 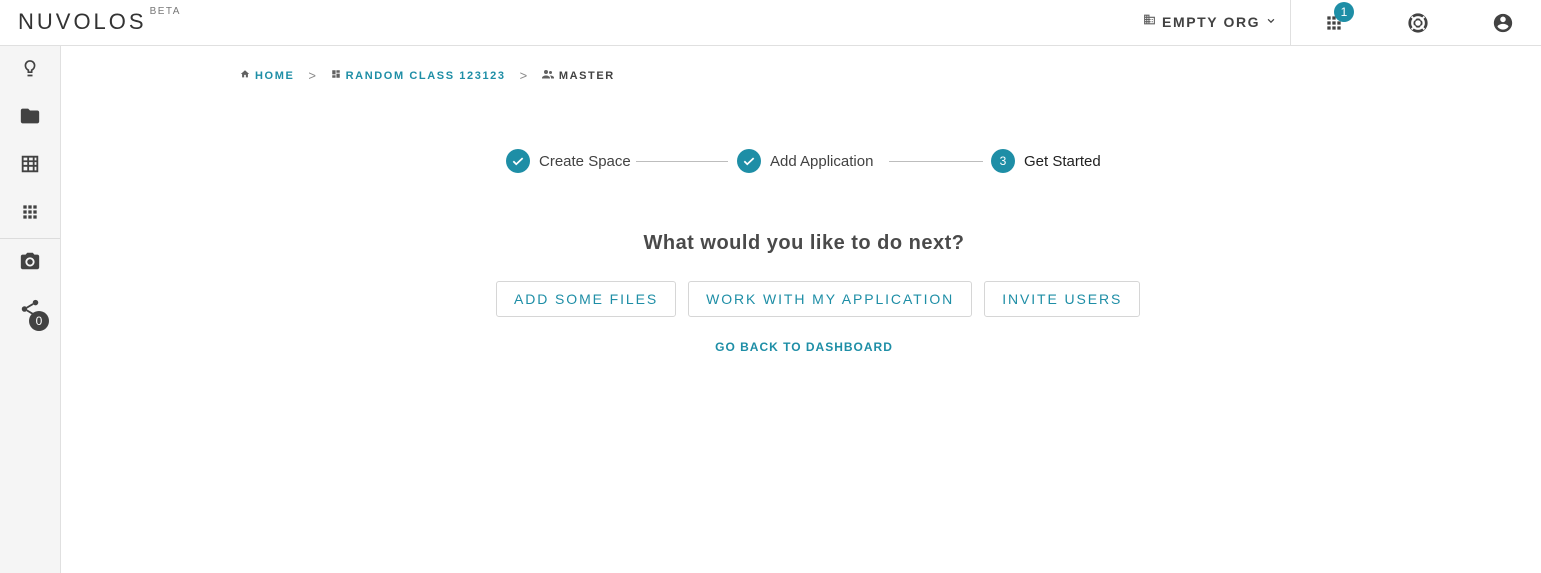 What do you see at coordinates (822, 161) in the screenshot?
I see `step-label: Add Application` at bounding box center [822, 161].